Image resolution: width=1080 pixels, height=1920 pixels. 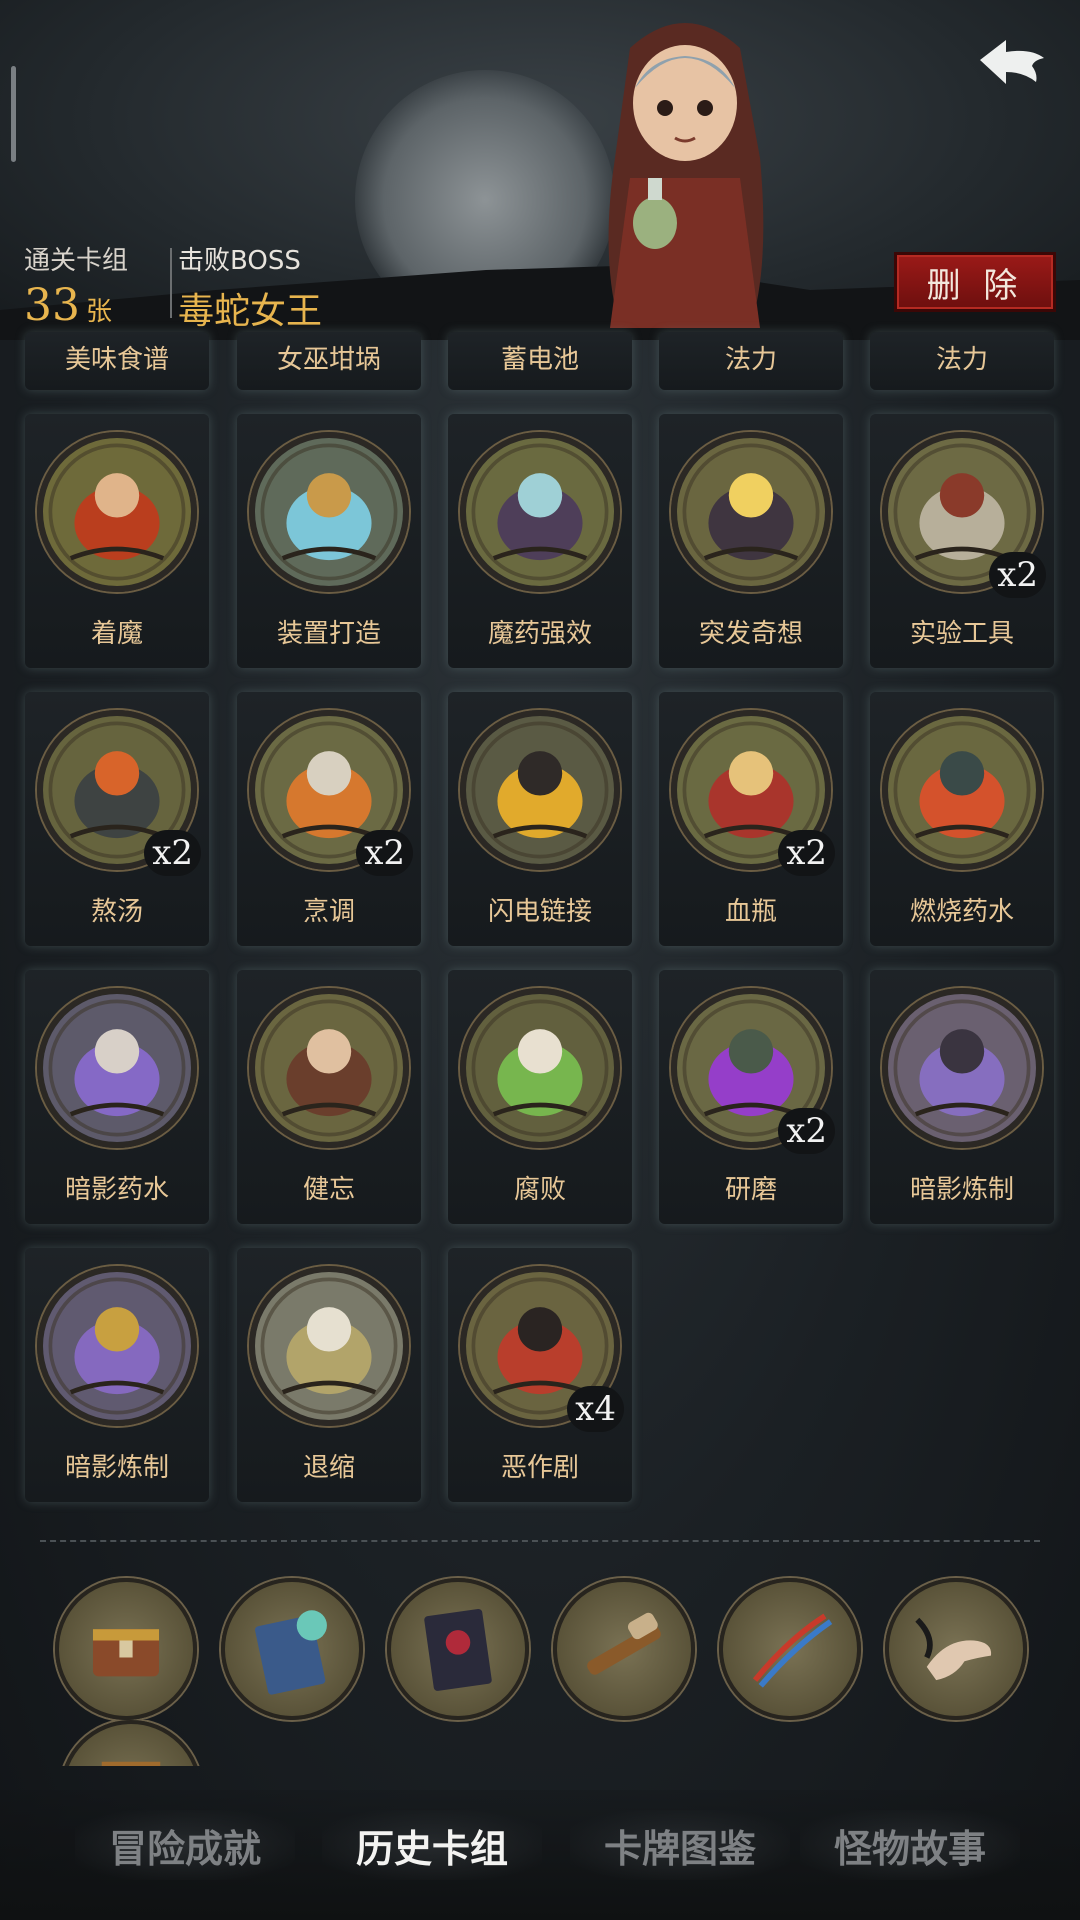 I want to click on scroll-indicator, so click(x=13, y=114).